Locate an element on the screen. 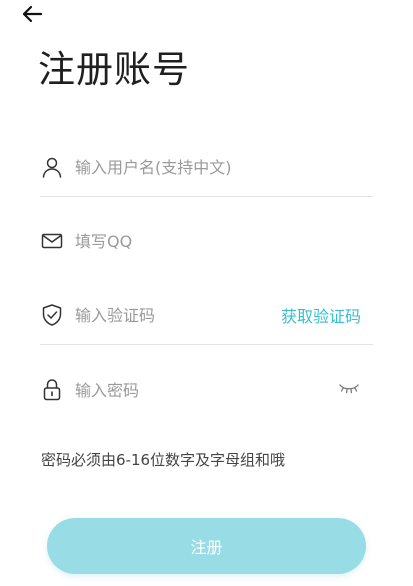 This screenshot has width=413, height=586. qq-field is located at coordinates (206, 241).